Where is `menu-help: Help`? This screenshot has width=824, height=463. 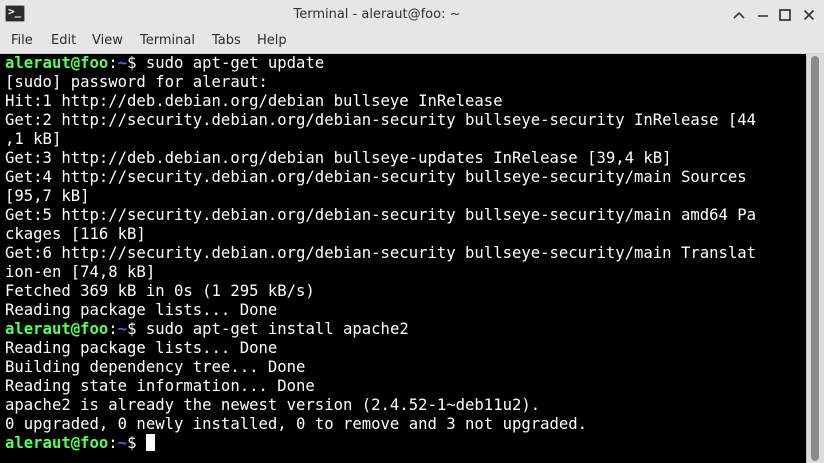
menu-help: Help is located at coordinates (272, 41).